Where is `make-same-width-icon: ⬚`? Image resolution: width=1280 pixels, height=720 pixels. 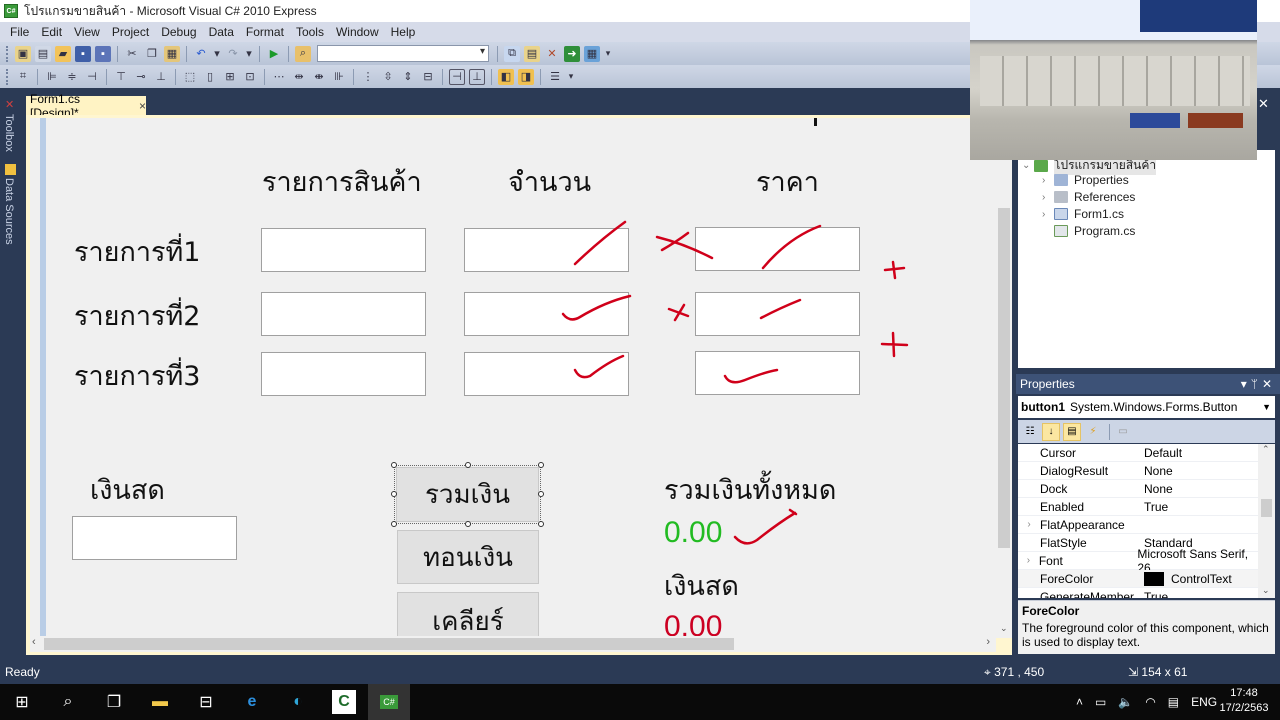
make-same-width-icon: ⬚ is located at coordinates (190, 77).